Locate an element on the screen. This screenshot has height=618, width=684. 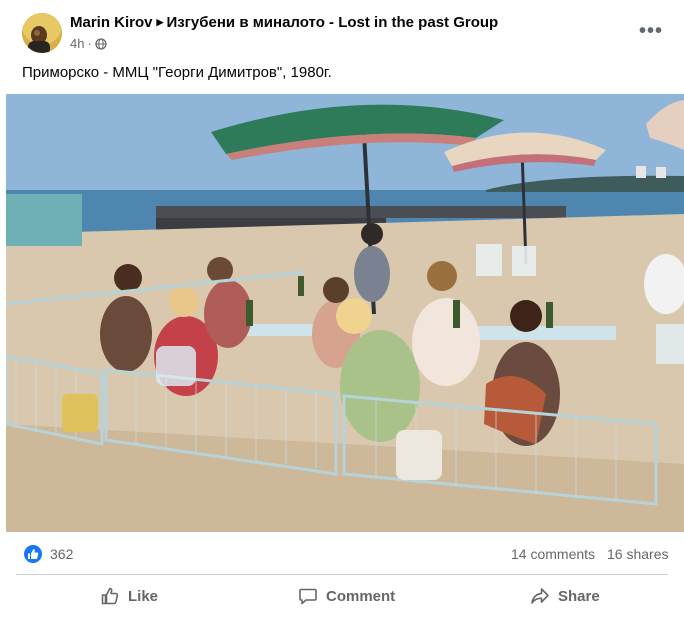
comment-button: Comment is located at coordinates (346, 596).